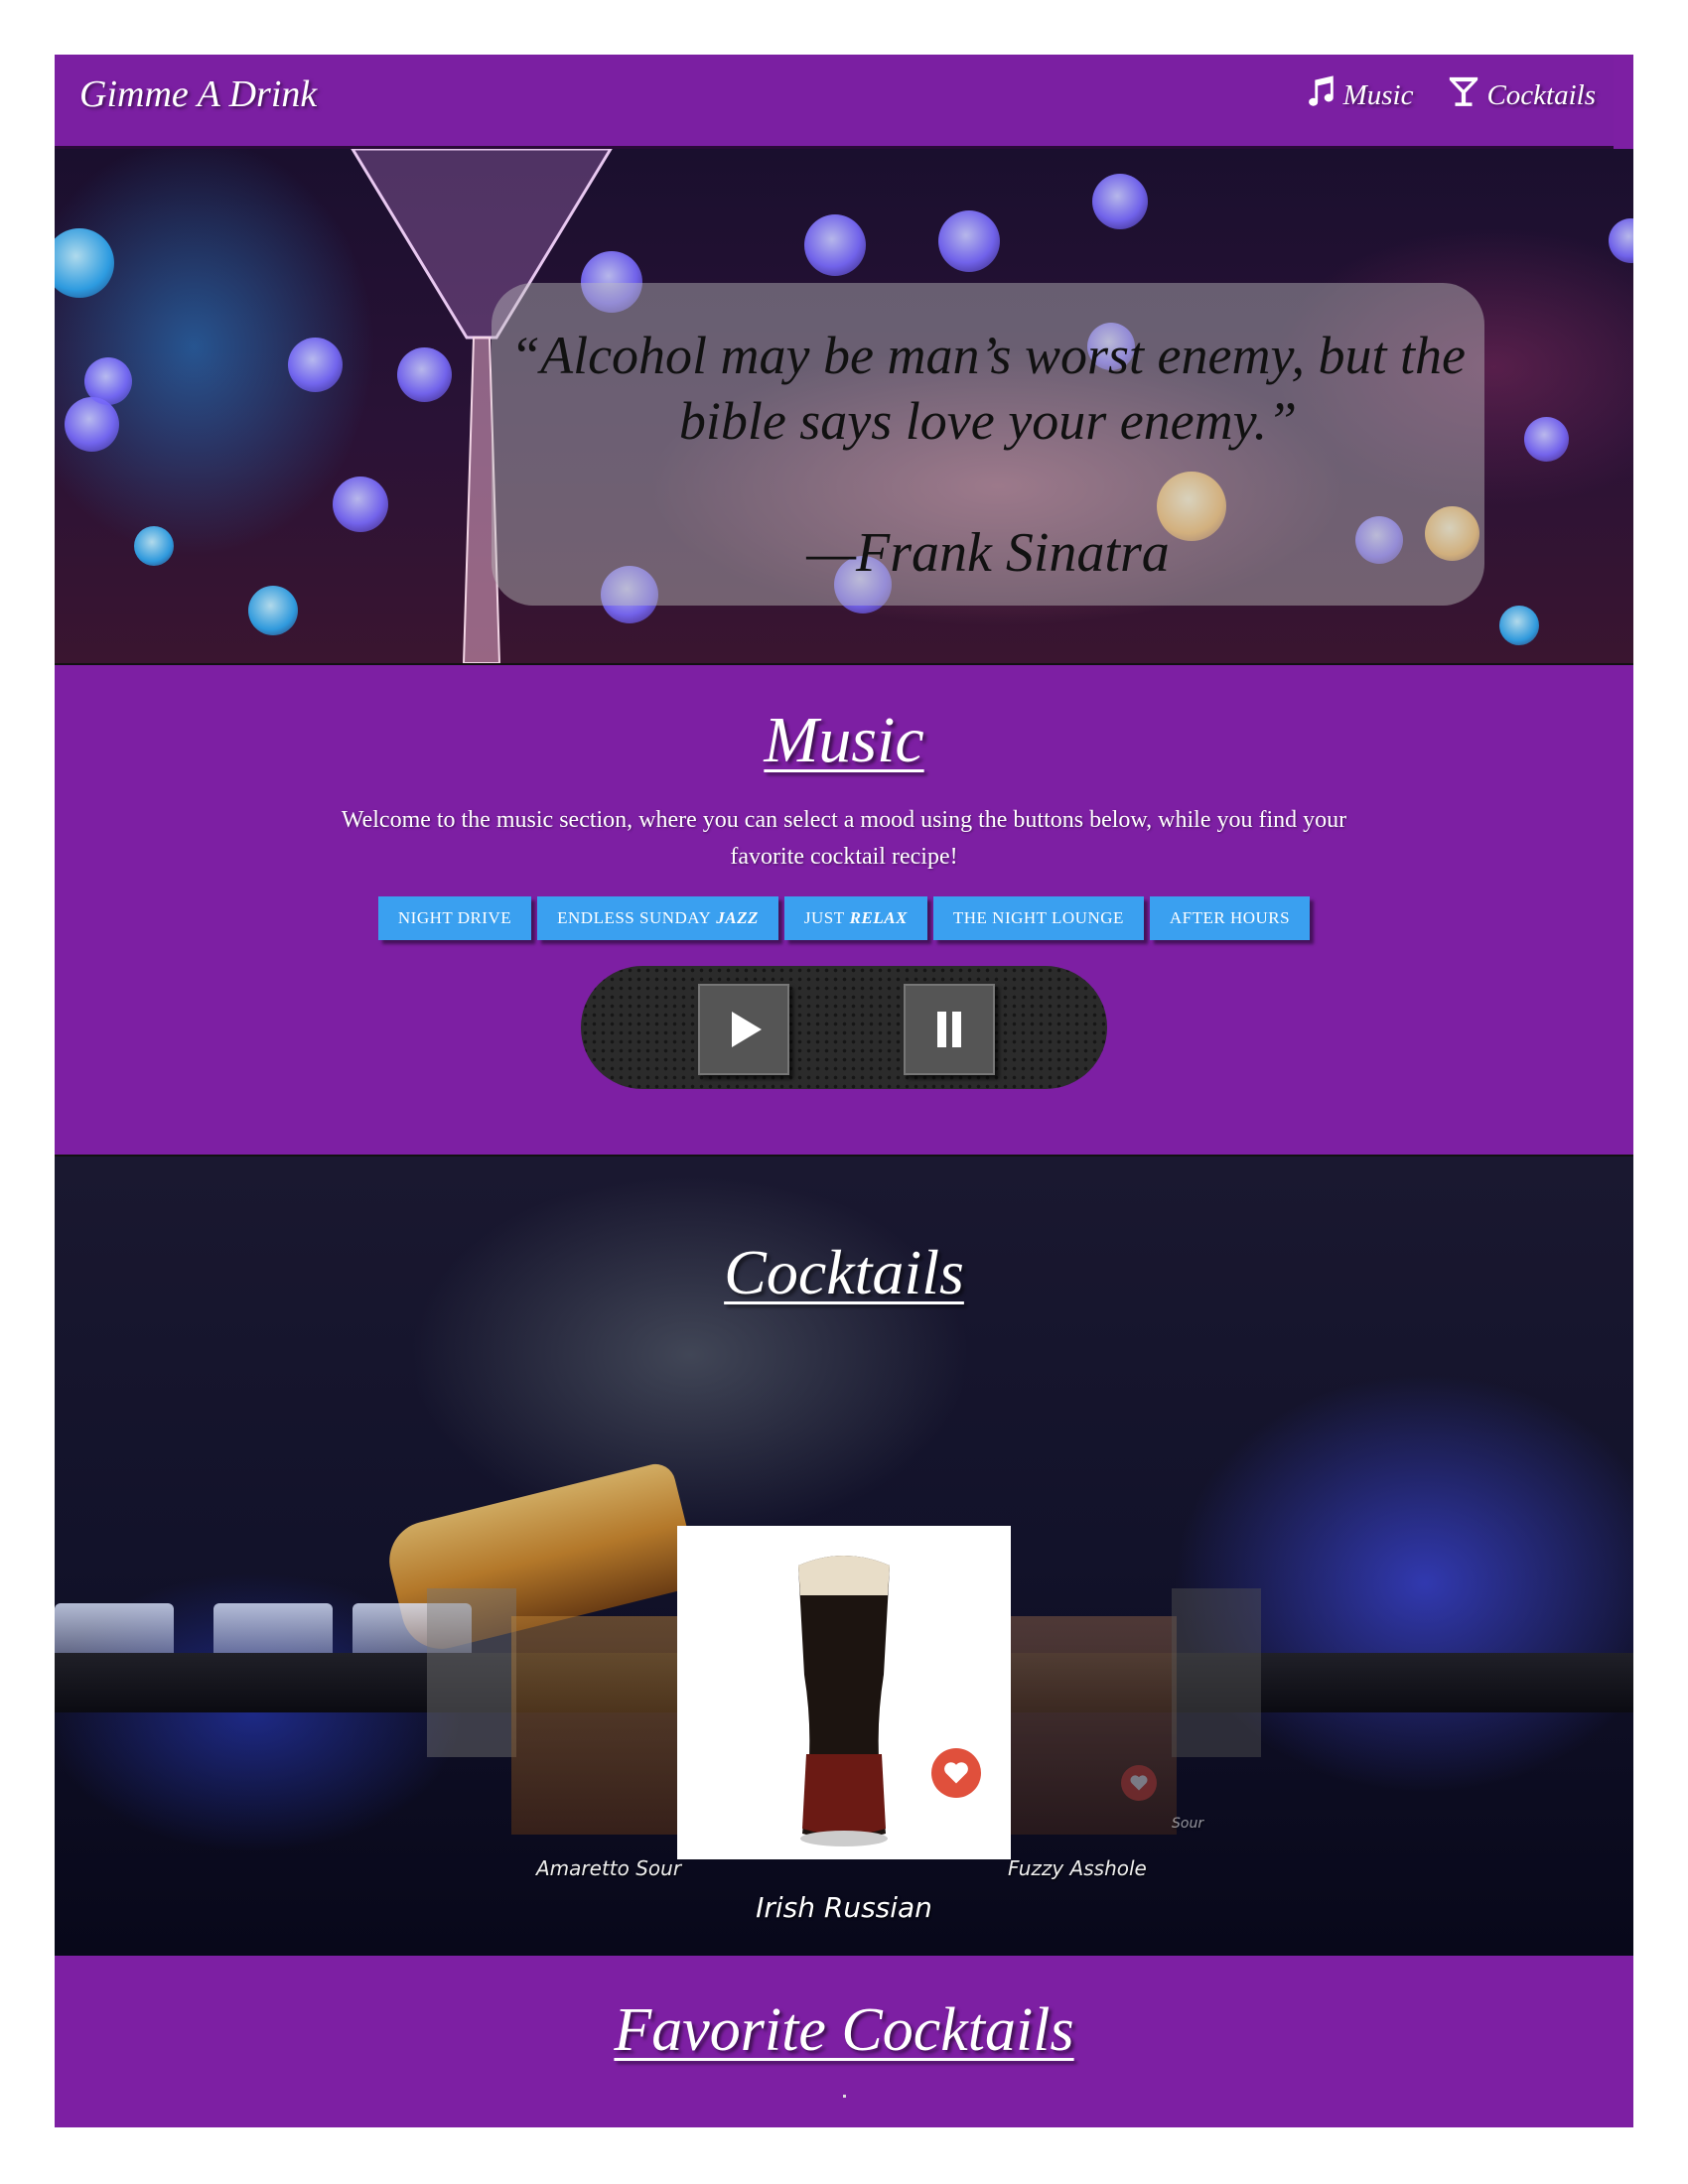 The width and height of the screenshot is (1688, 2184). I want to click on mood-button-label: AFTER HOURS, so click(1230, 917).